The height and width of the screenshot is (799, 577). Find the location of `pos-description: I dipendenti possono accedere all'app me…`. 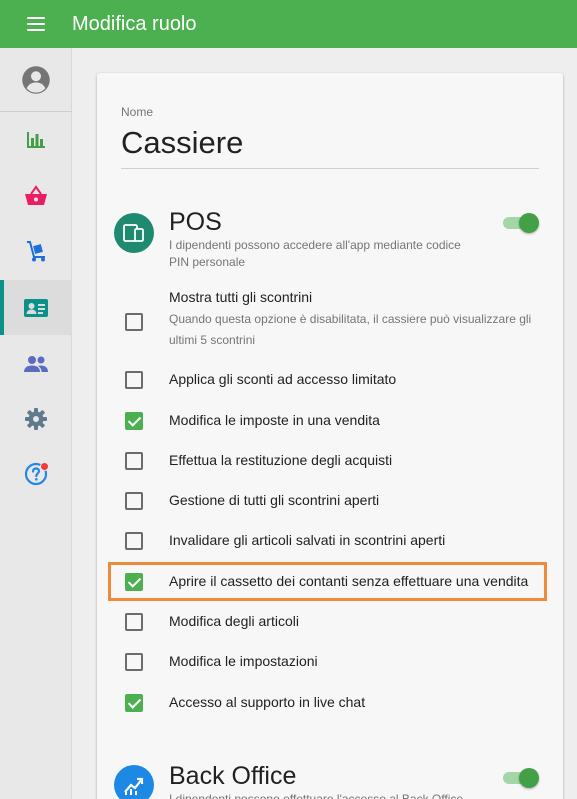

pos-description: I dipendenti possono accedere all'app me… is located at coordinates (315, 253).